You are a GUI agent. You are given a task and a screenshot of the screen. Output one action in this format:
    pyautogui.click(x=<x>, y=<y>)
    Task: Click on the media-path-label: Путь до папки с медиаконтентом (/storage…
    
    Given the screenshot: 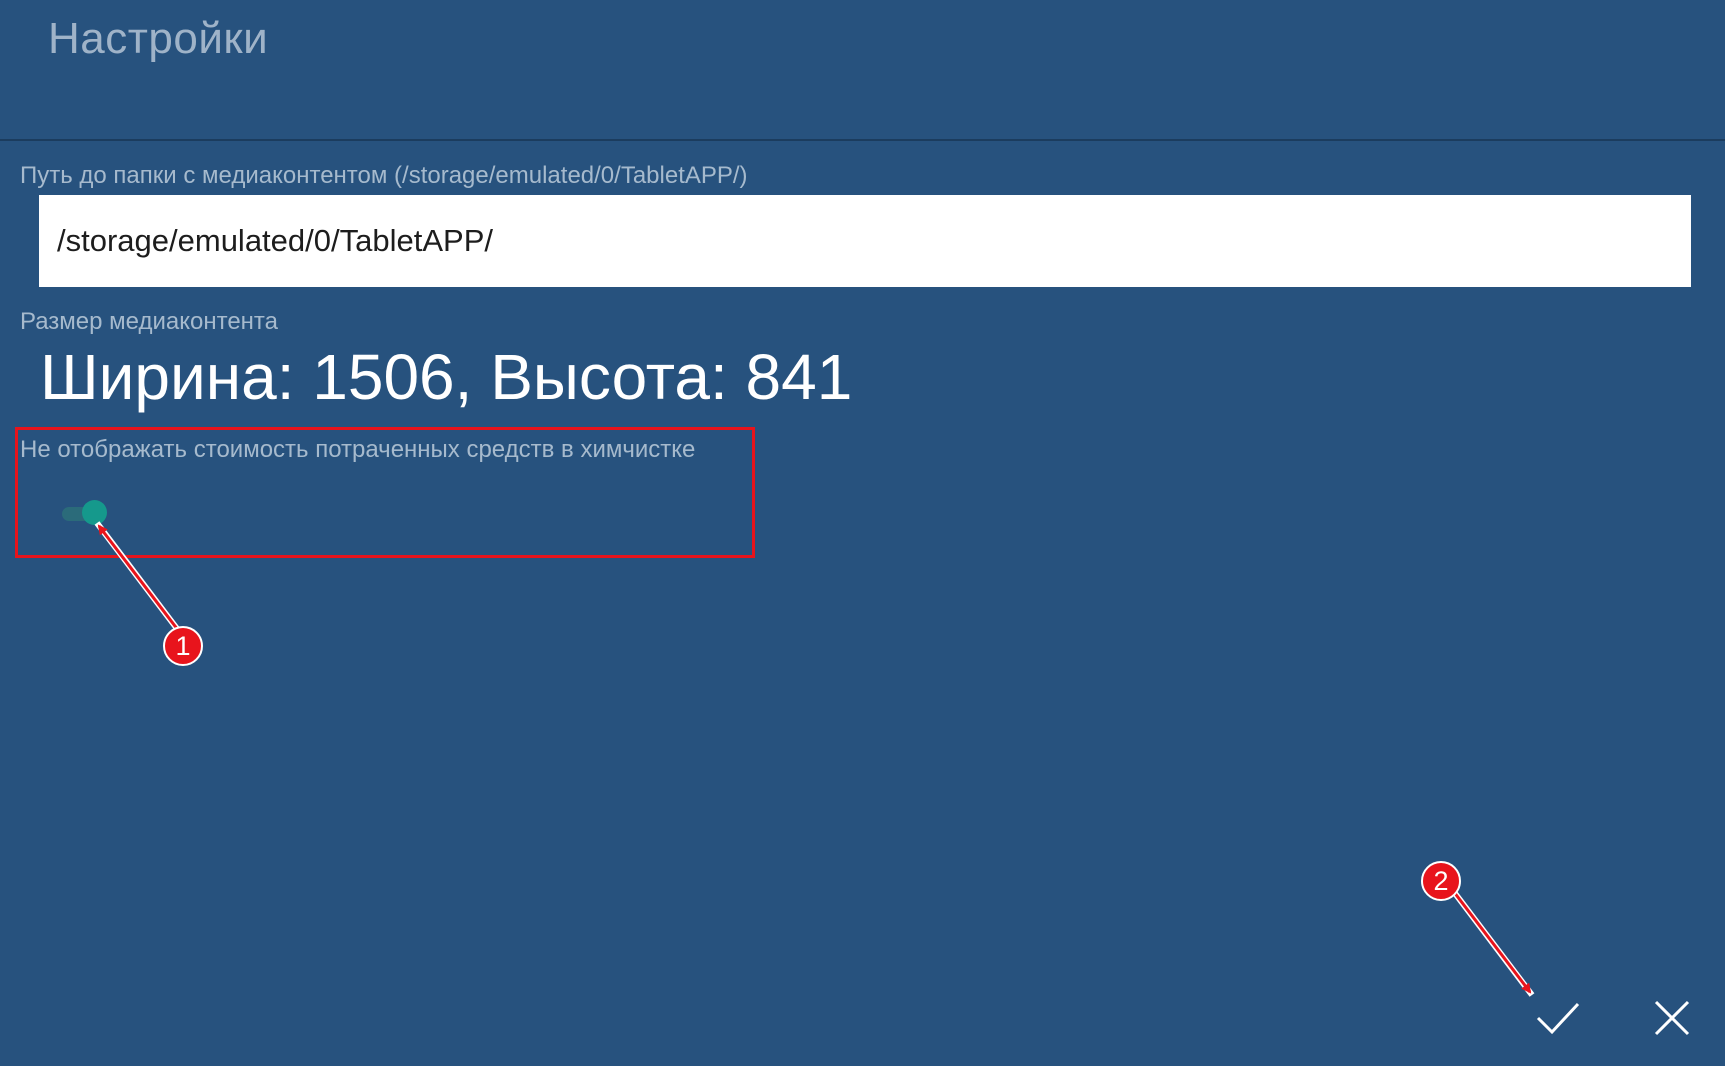 What is the action you would take?
    pyautogui.click(x=384, y=175)
    